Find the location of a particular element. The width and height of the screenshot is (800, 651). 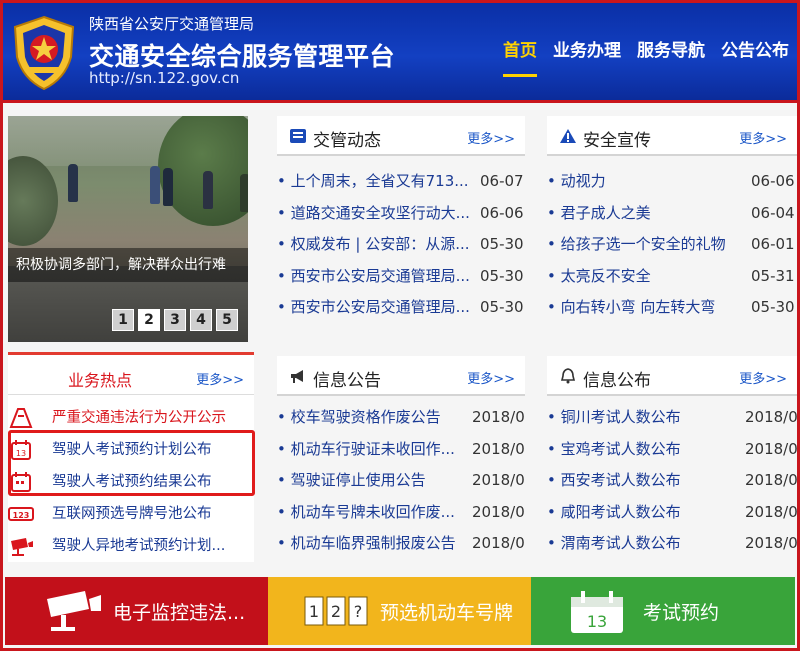

safety-header: 安全宣传 更多>> is located at coordinates (672, 136).